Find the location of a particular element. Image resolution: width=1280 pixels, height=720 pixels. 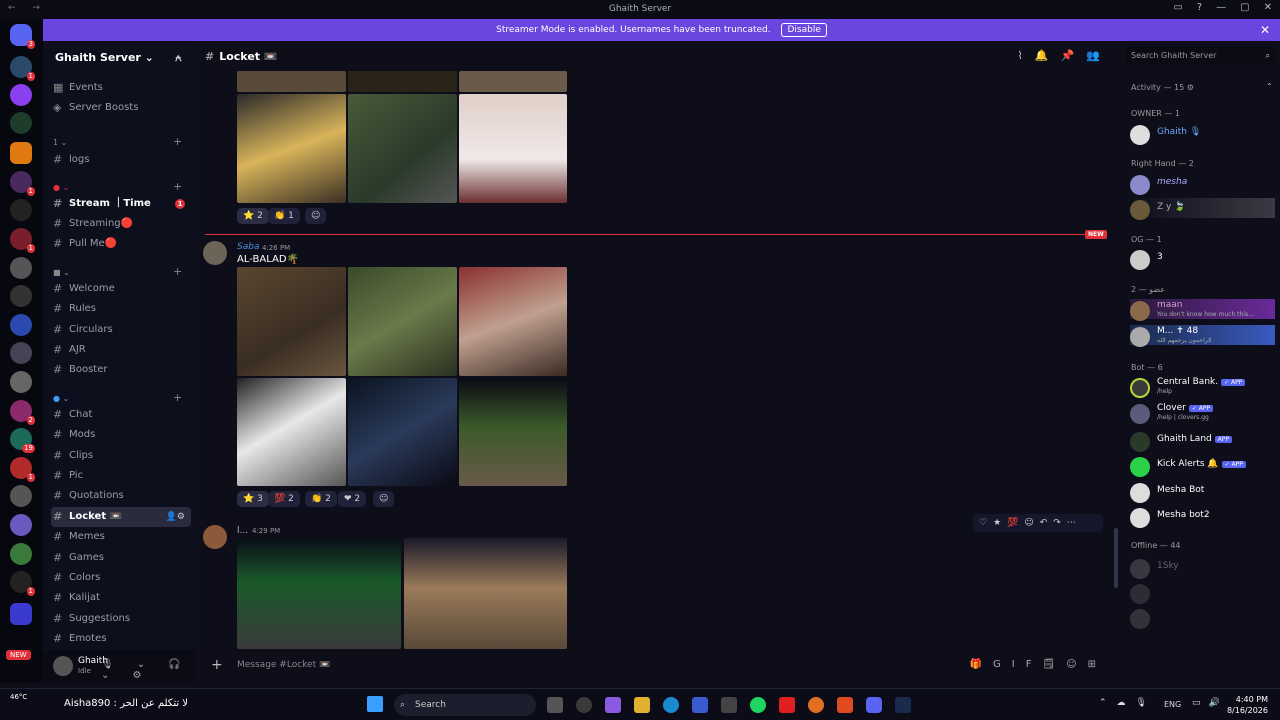

invite-icon: ⍲ is located at coordinates (178, 58).